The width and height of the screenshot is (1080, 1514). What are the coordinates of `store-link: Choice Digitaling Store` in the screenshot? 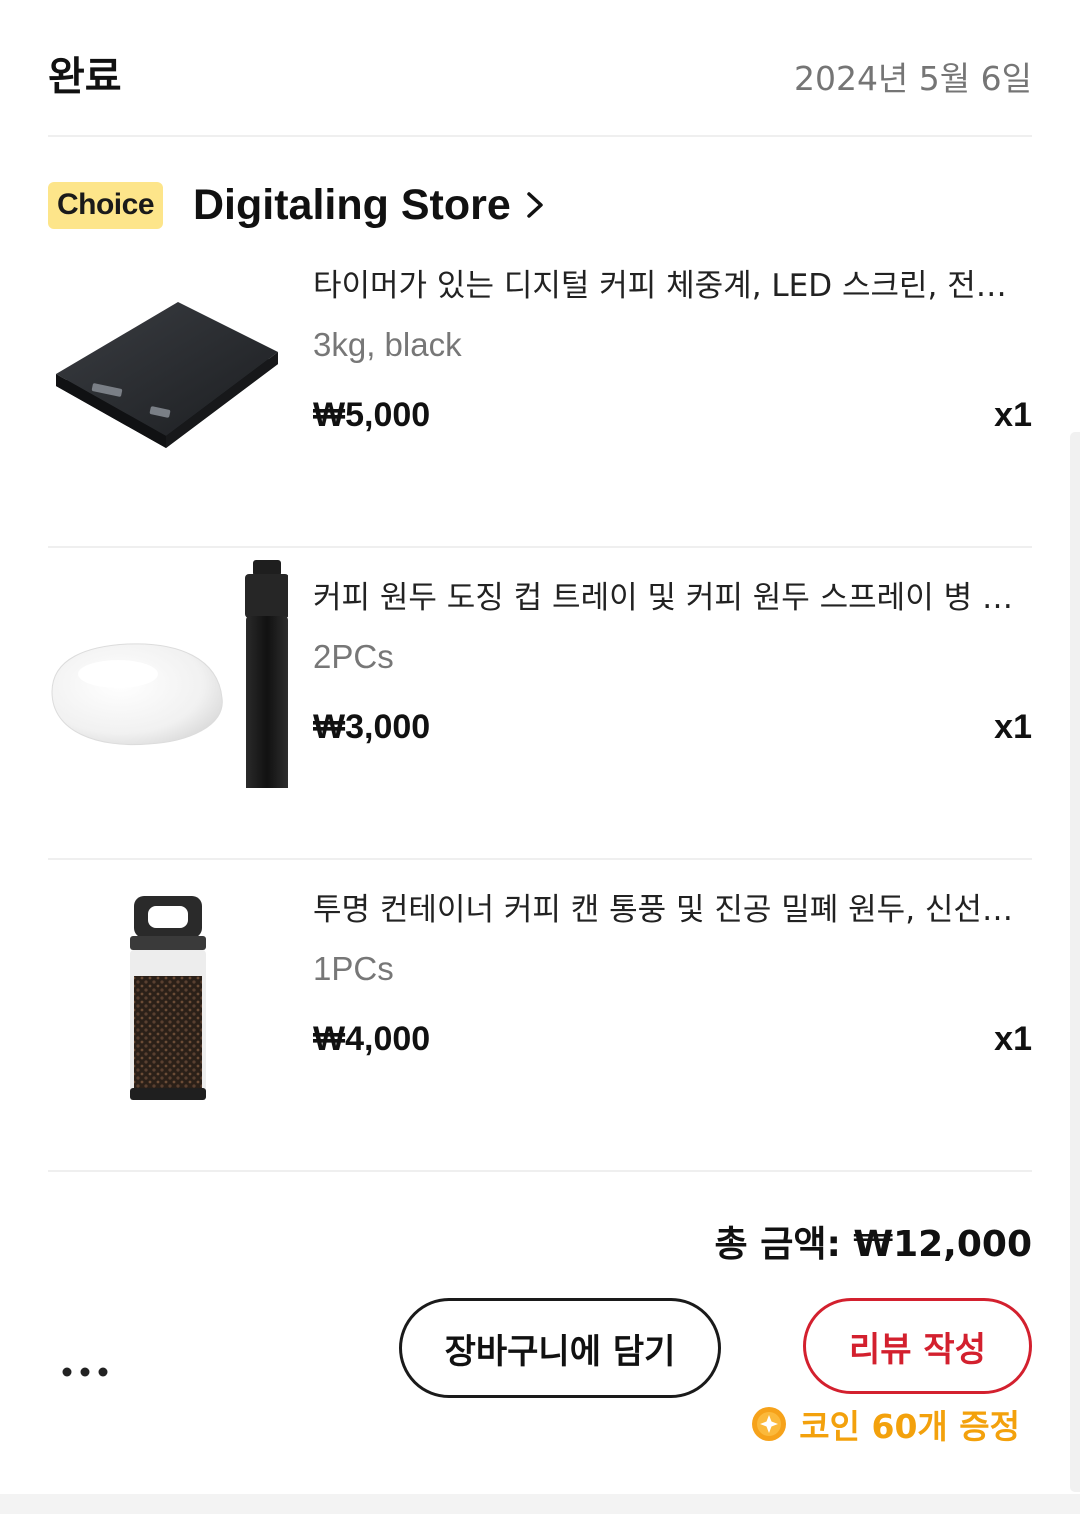 It's located at (297, 205).